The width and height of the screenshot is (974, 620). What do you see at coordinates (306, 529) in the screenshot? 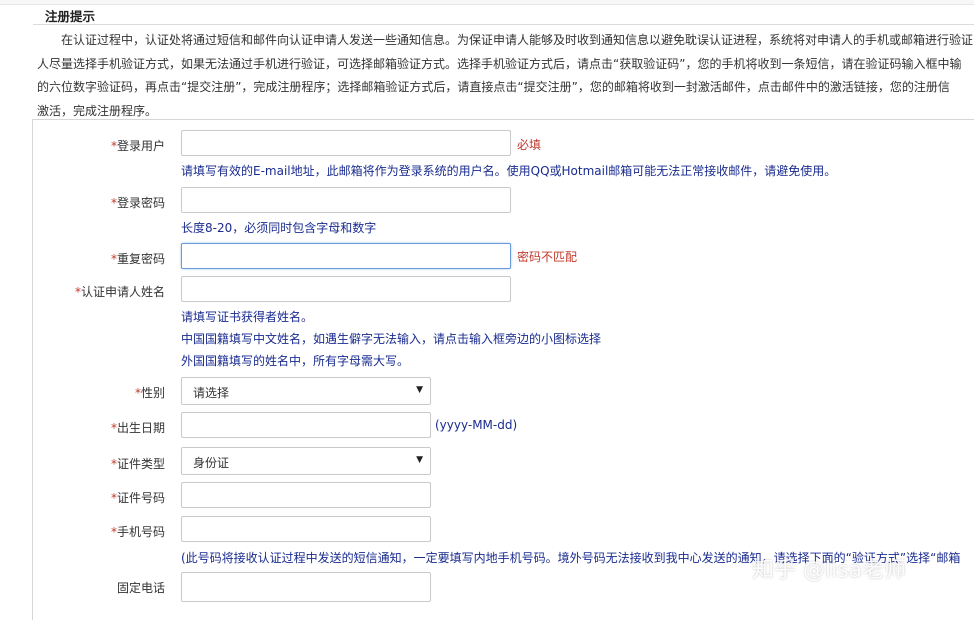
I see `mobile-input` at bounding box center [306, 529].